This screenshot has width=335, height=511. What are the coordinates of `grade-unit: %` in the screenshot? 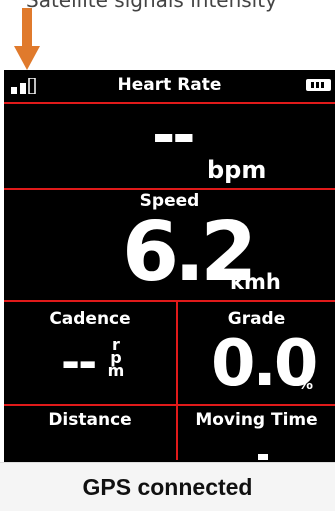 It's located at (306, 384).